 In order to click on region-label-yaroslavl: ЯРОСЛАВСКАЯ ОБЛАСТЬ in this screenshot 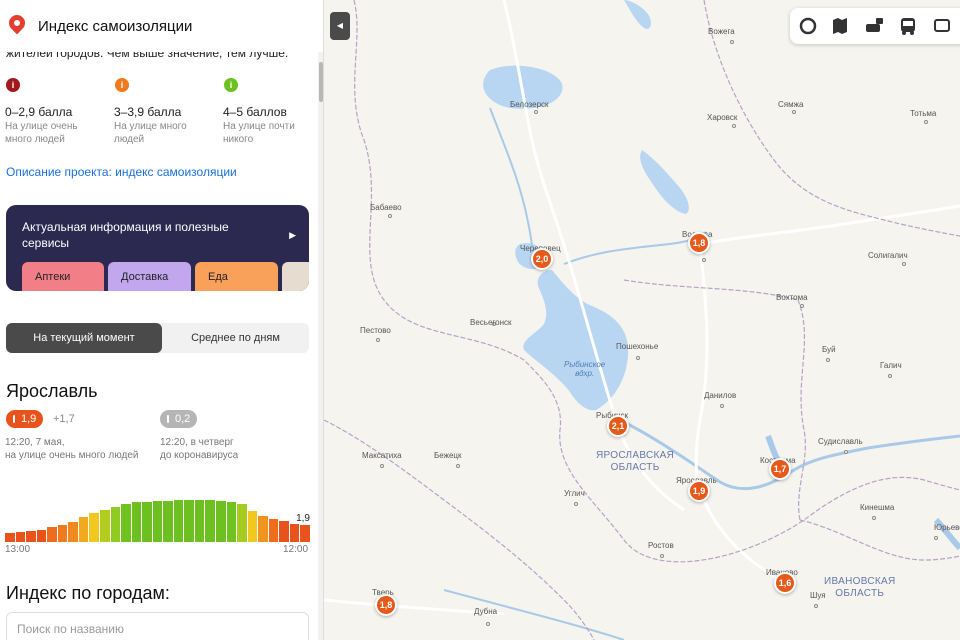, I will do `click(635, 461)`.